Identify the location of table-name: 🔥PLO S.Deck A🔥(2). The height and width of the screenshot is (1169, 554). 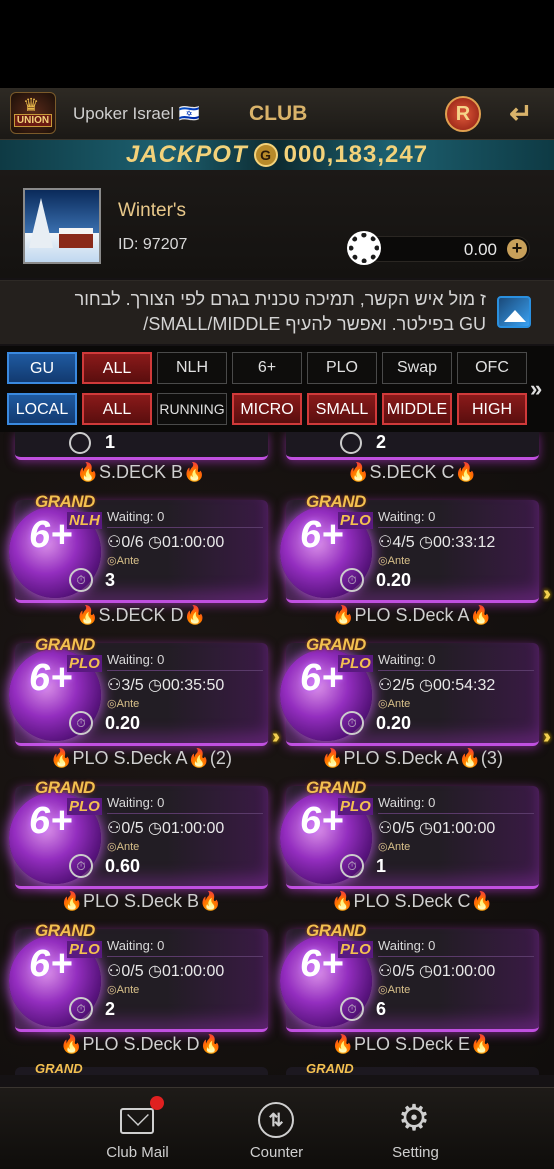
(141, 758).